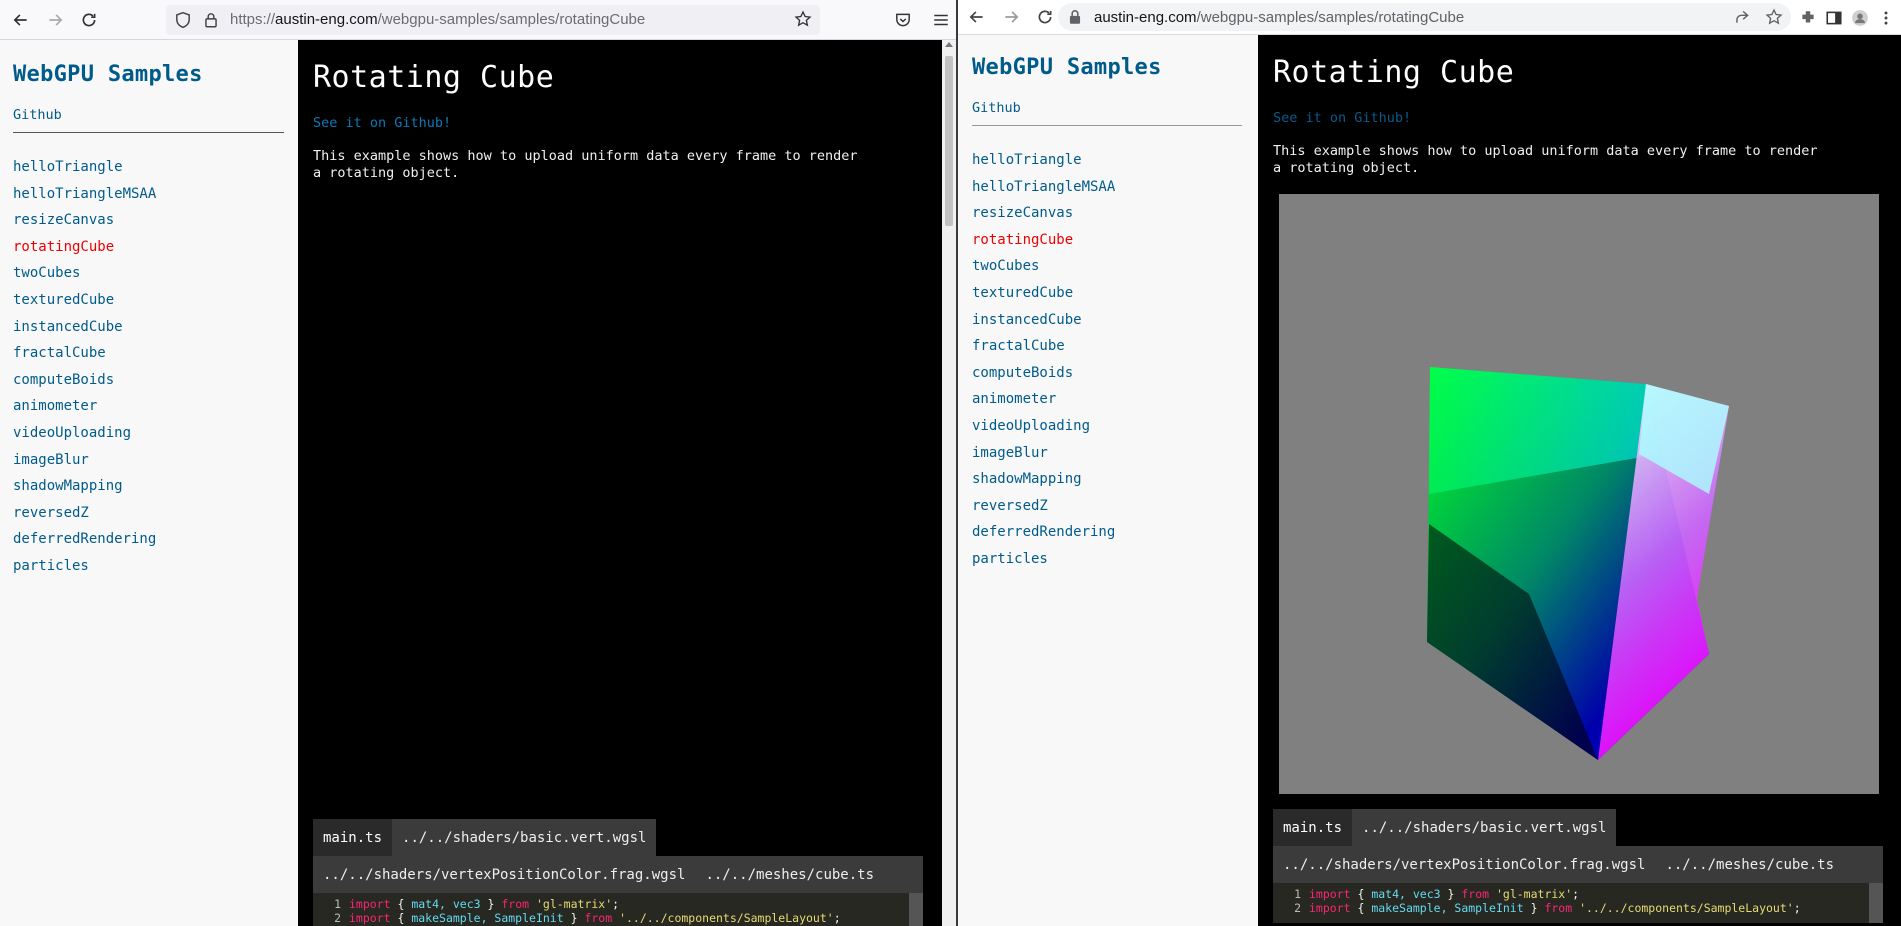 The height and width of the screenshot is (926, 1901). I want to click on menu-icon, so click(941, 20).